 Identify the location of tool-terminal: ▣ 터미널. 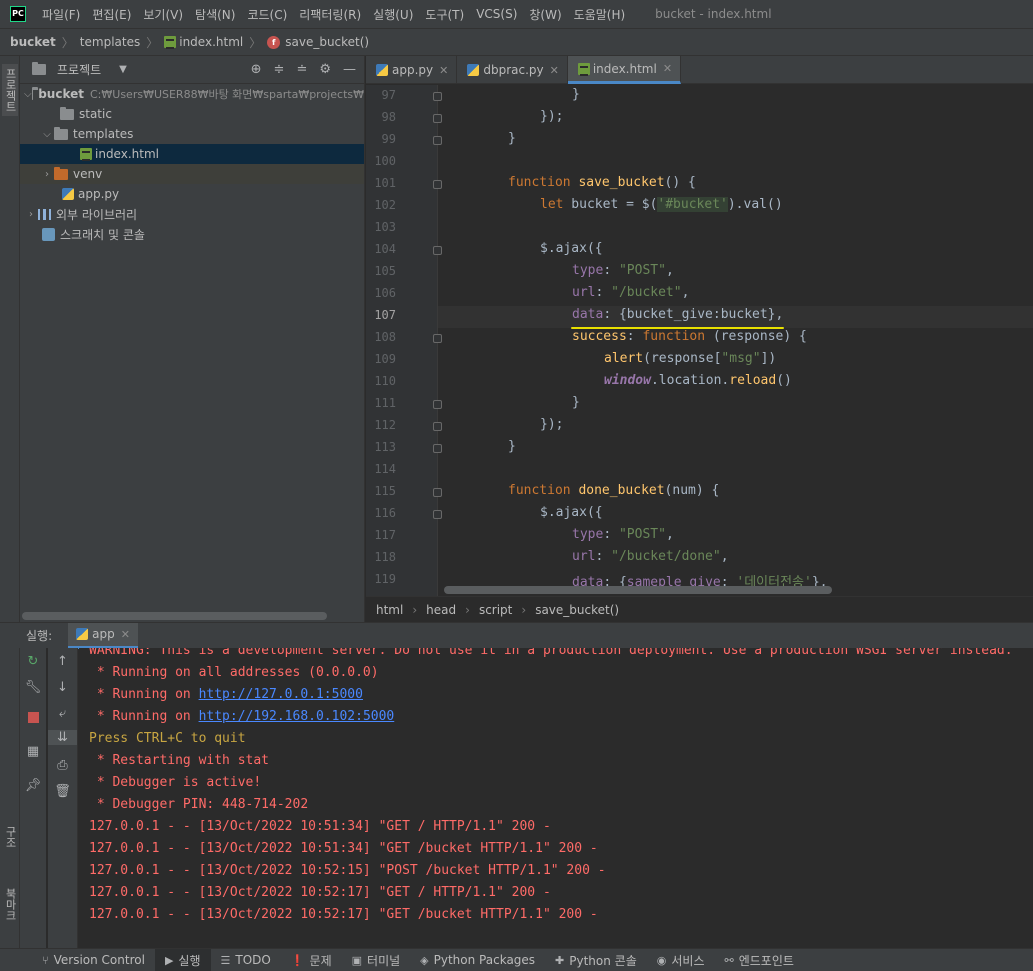
(376, 960).